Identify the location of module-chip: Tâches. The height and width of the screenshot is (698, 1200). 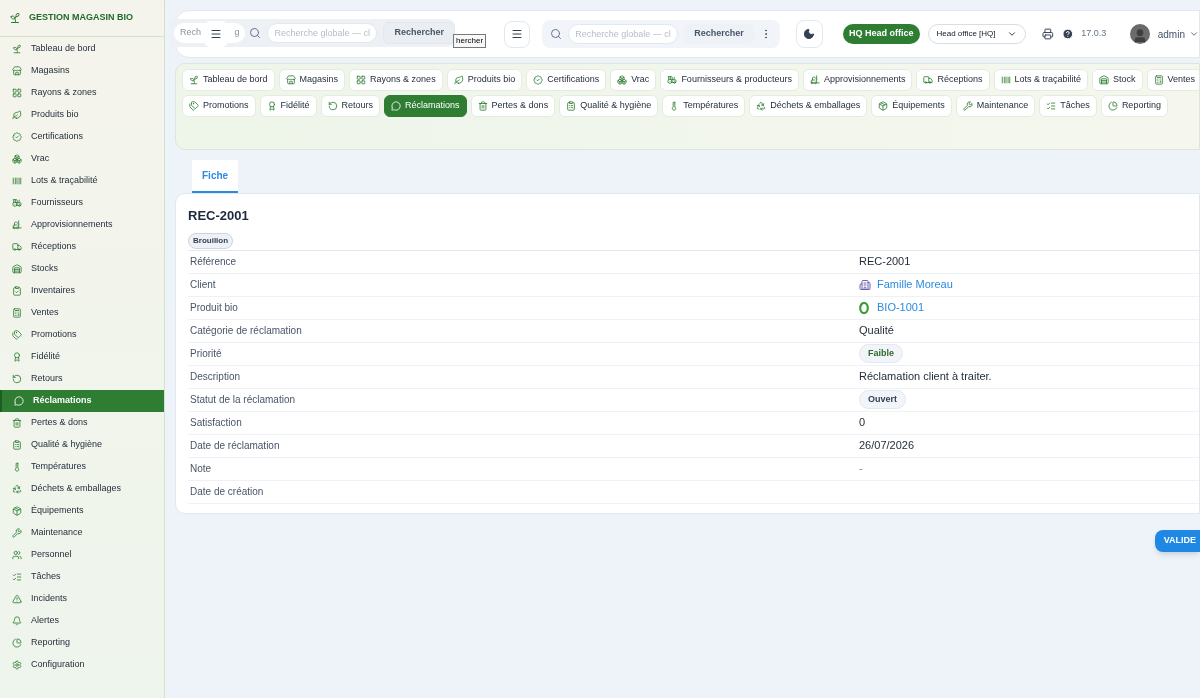
(1068, 106).